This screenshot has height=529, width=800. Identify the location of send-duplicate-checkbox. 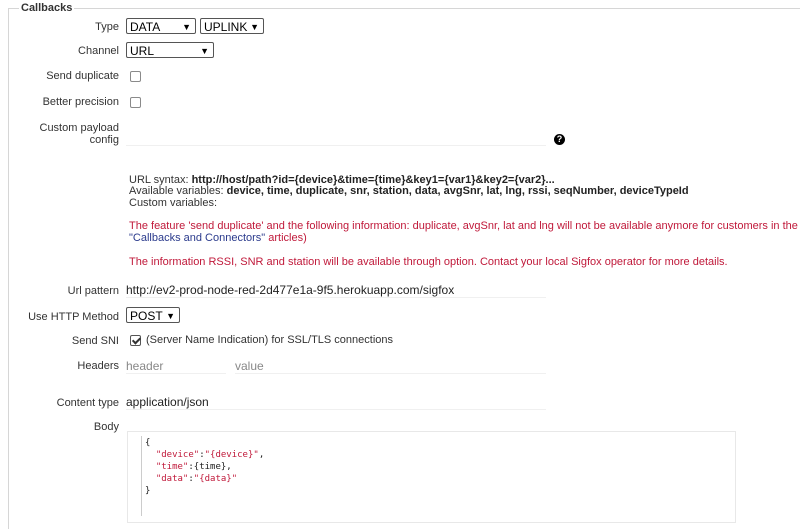
(135, 76).